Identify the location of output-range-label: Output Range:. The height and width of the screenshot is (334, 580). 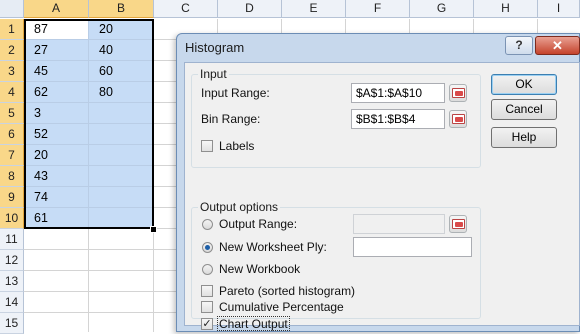
(258, 224).